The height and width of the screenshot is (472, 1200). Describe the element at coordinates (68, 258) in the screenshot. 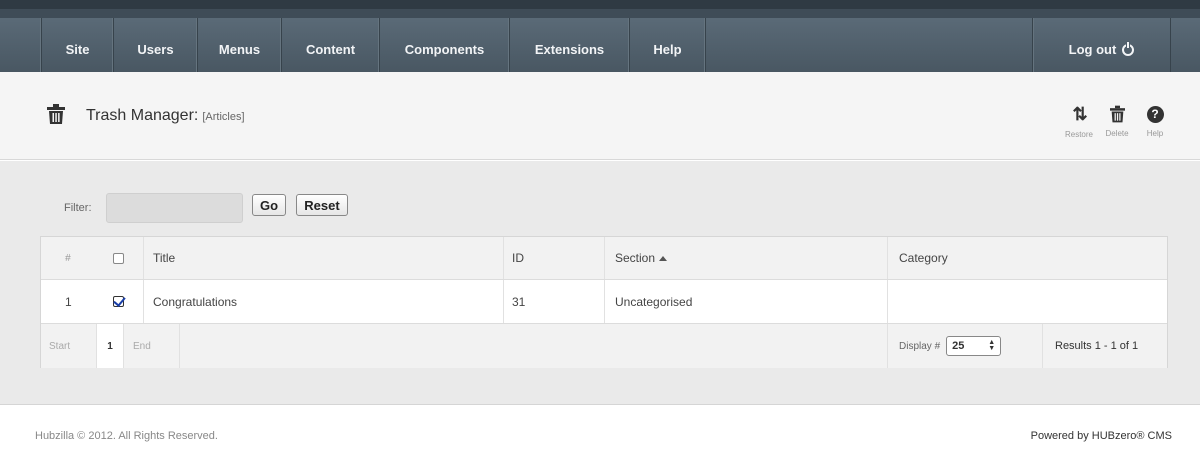

I see `column-header-number: #` at that location.